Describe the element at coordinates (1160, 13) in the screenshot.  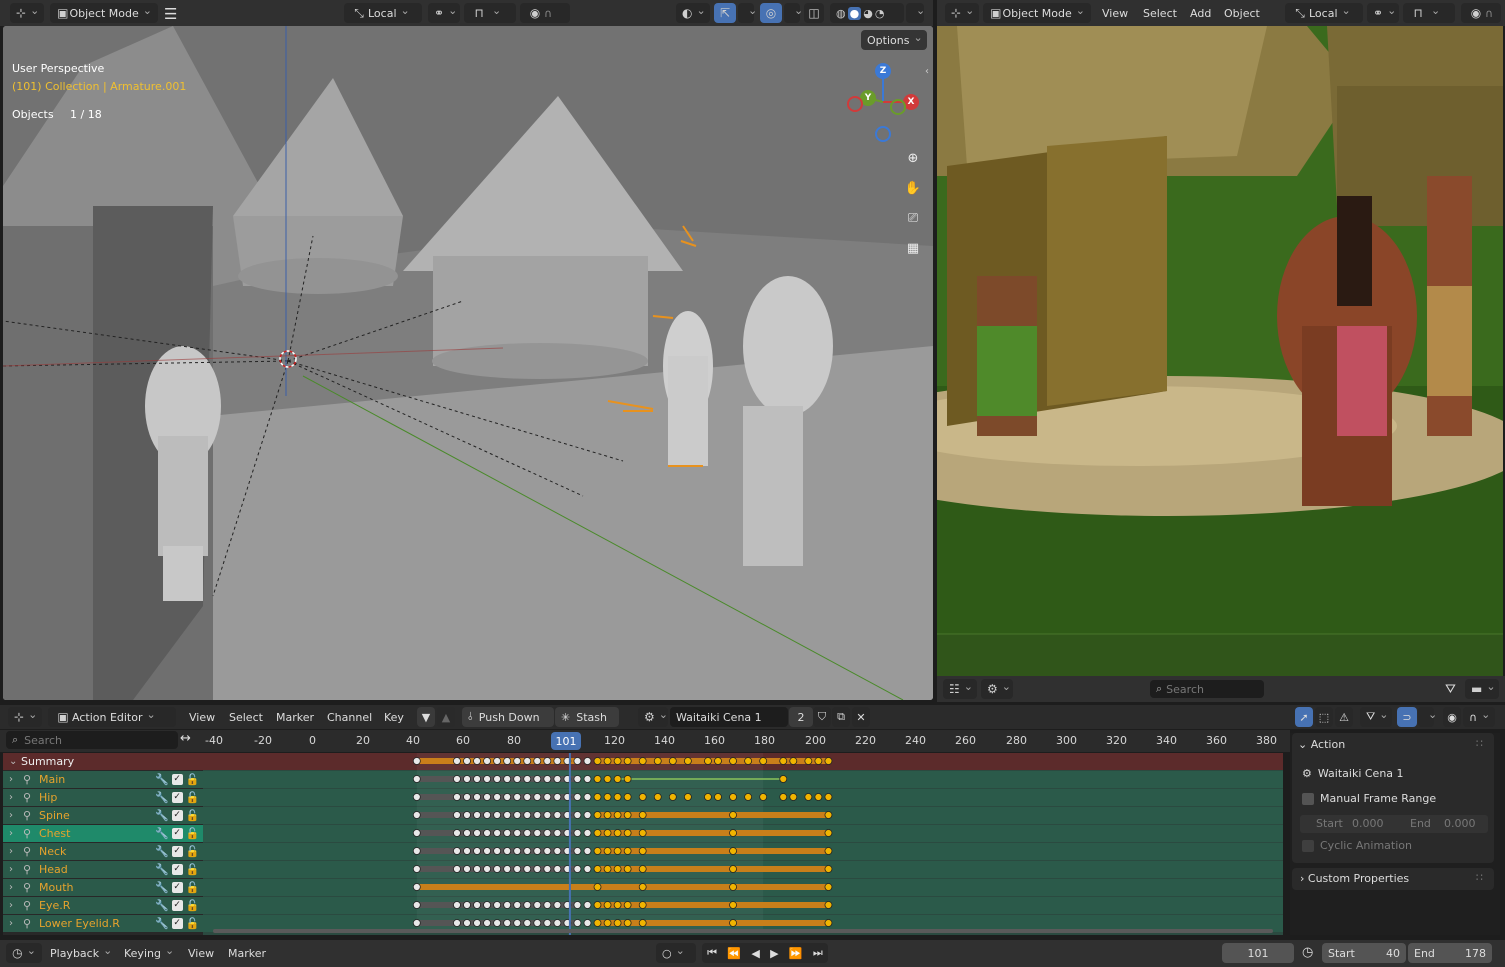
I see `menu-select: Select` at that location.